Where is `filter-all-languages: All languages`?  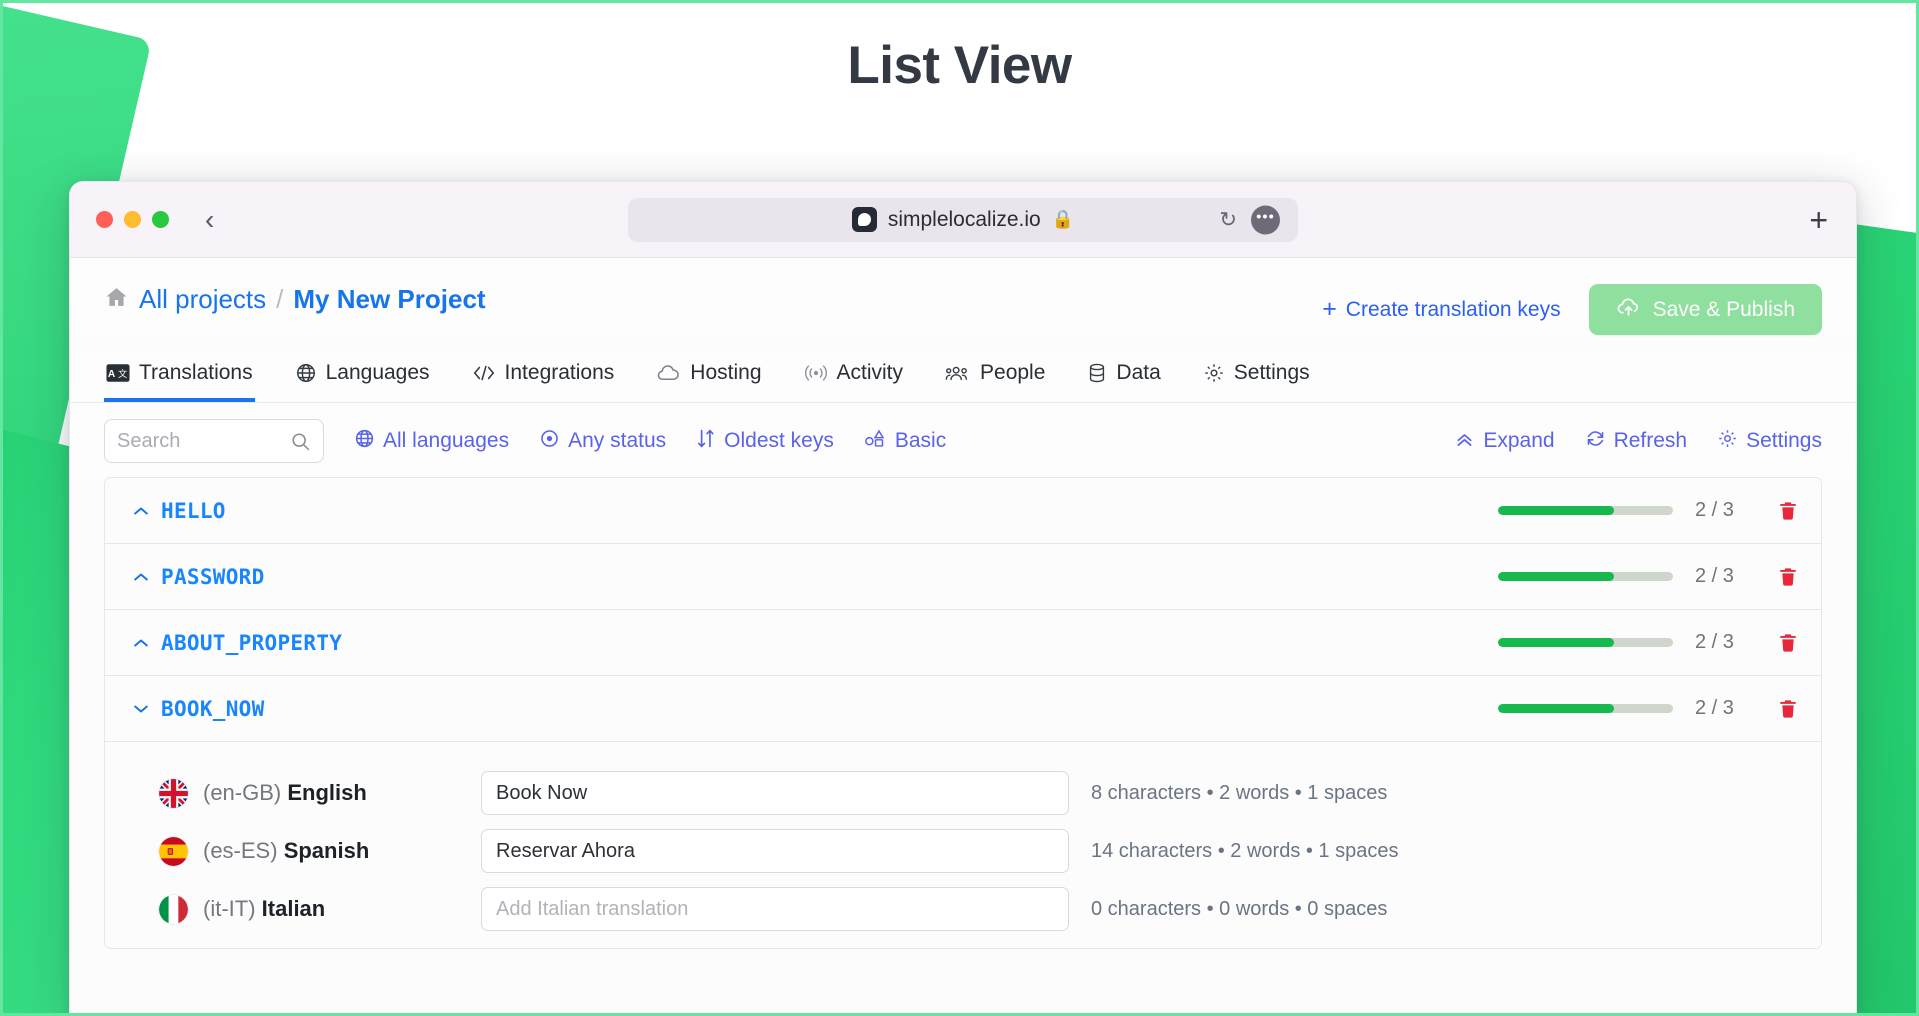 filter-all-languages: All languages is located at coordinates (431, 441).